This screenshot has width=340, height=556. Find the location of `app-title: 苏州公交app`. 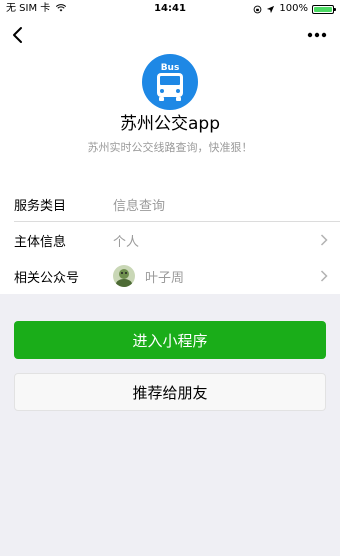

app-title: 苏州公交app is located at coordinates (170, 124).